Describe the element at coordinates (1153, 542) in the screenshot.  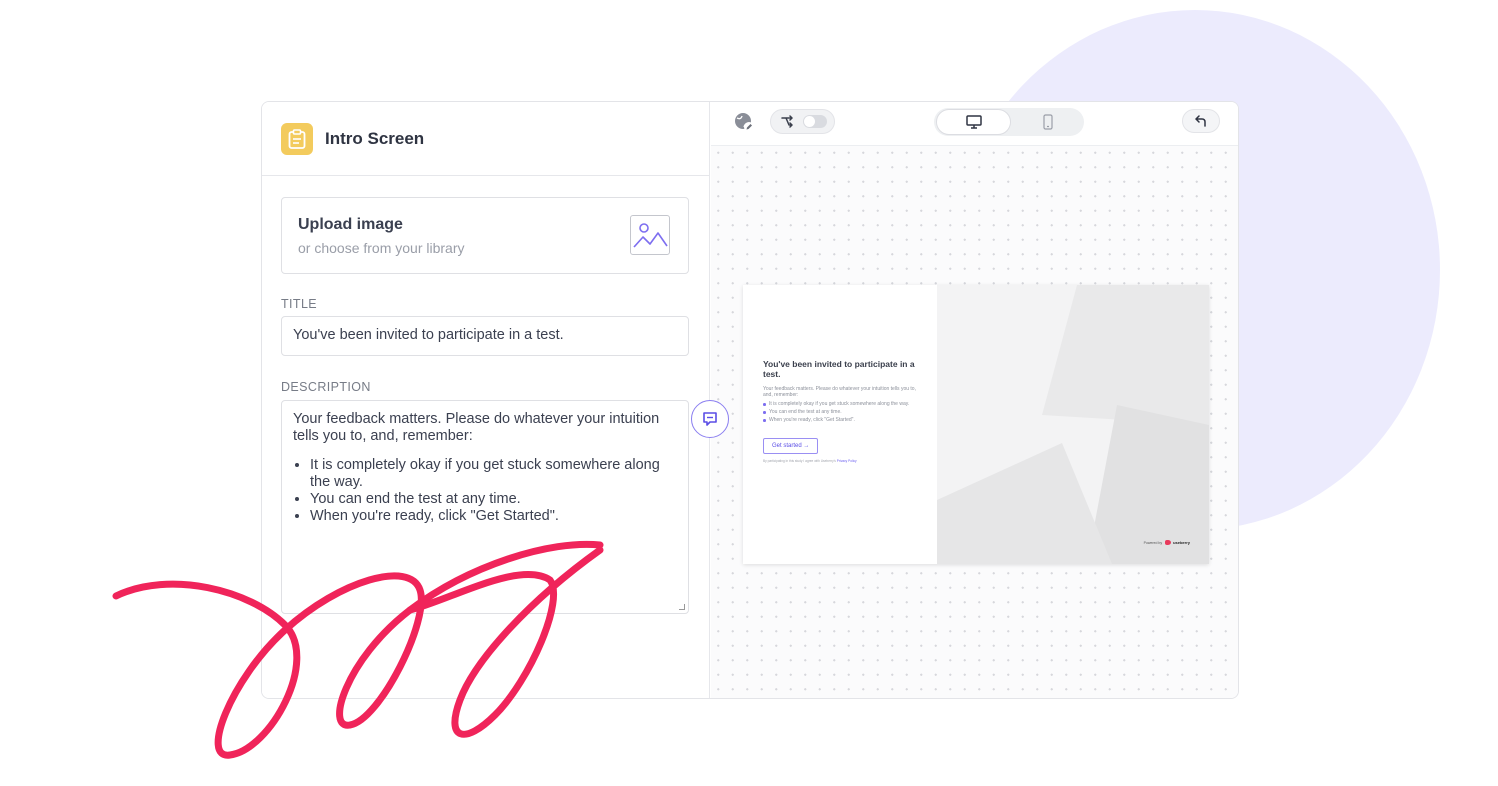
I see `powered-by-label: Powered by` at that location.